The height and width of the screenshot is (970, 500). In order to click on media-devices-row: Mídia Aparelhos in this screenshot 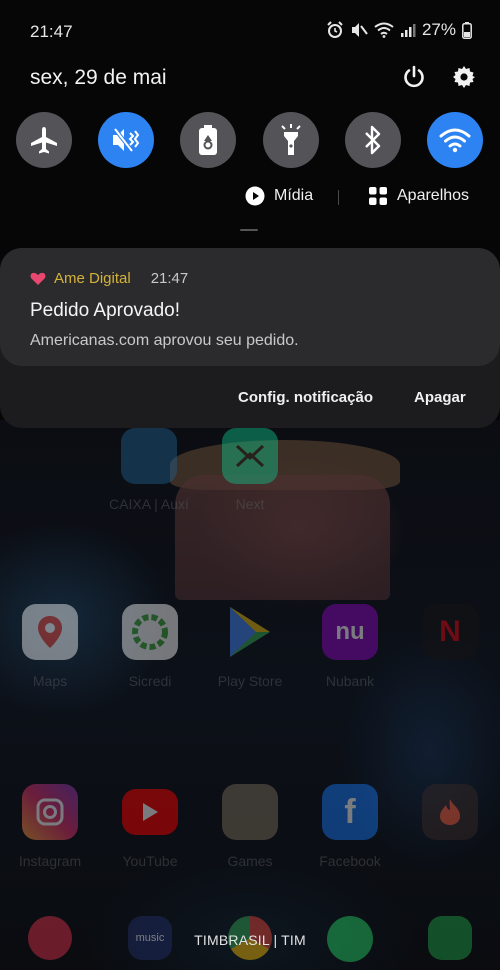, I will do `click(250, 198)`.